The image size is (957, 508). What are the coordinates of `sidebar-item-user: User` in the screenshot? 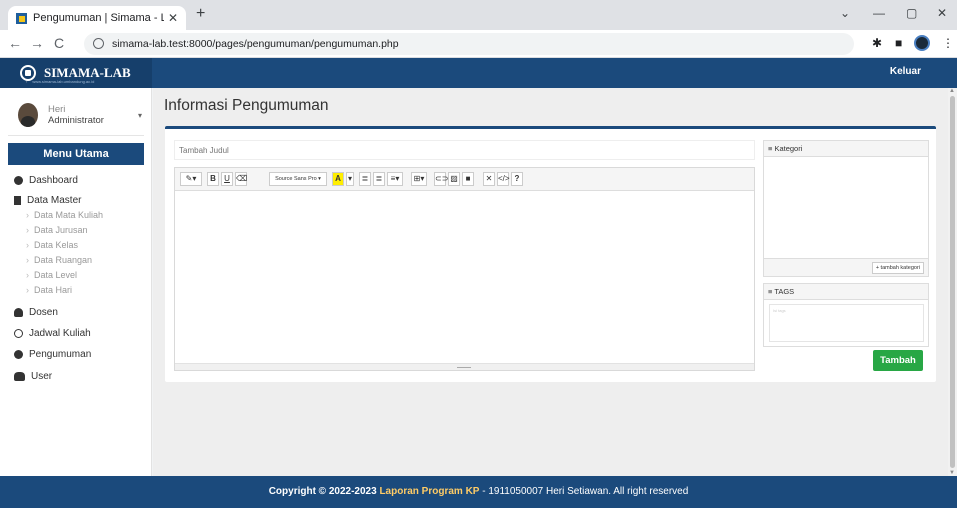 It's located at (33, 376).